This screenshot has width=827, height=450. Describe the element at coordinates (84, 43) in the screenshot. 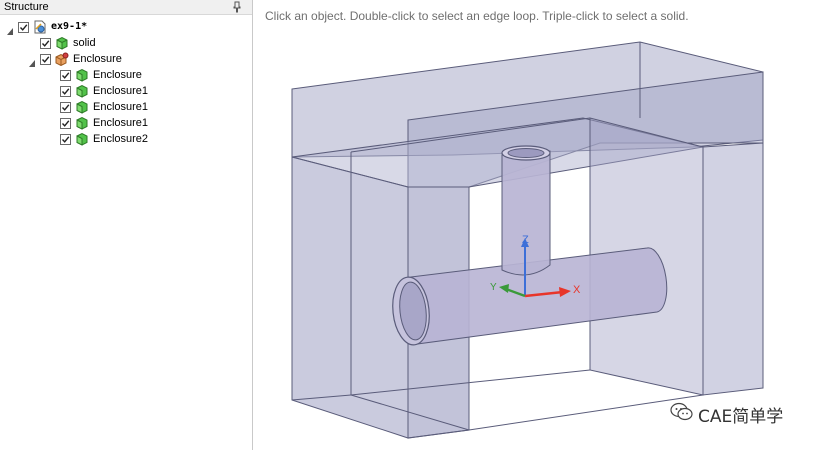

I see `tree-item-label: solid` at that location.